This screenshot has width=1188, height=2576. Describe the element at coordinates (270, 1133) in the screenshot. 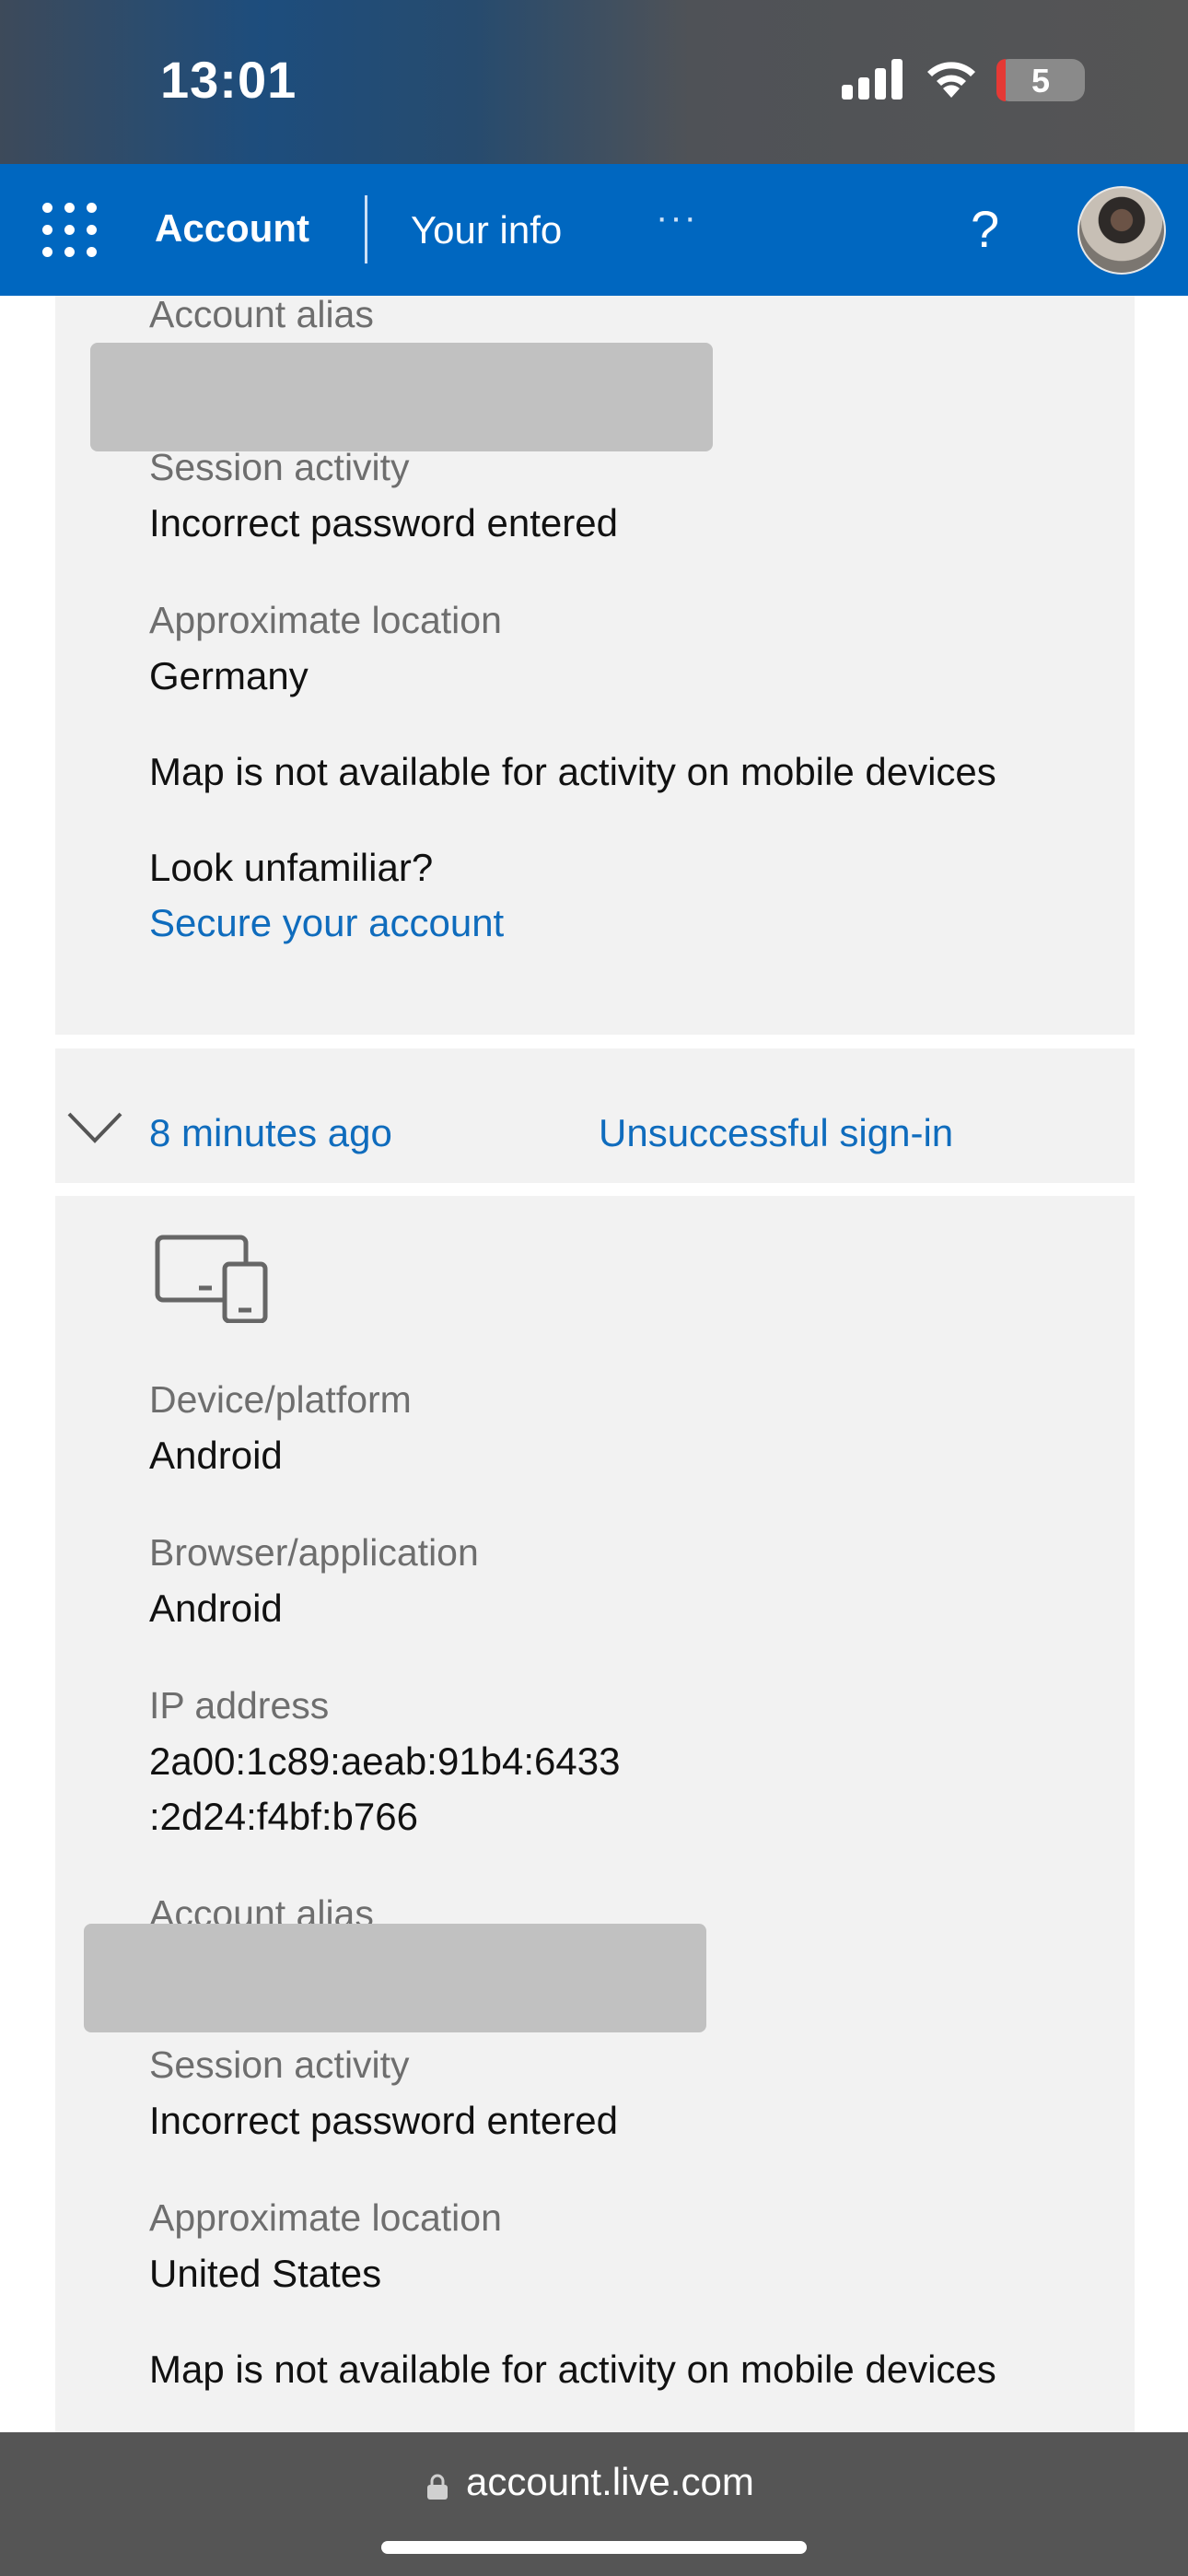

I see `event-time-ago: 8 minutes ago` at that location.